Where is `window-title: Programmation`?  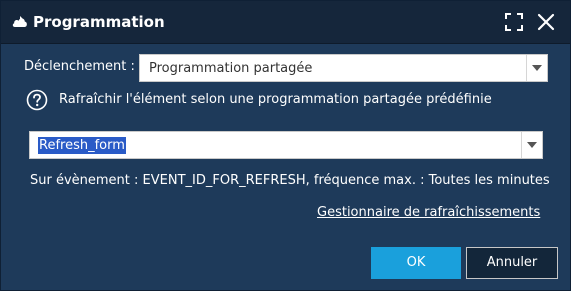
window-title: Programmation is located at coordinates (99, 22).